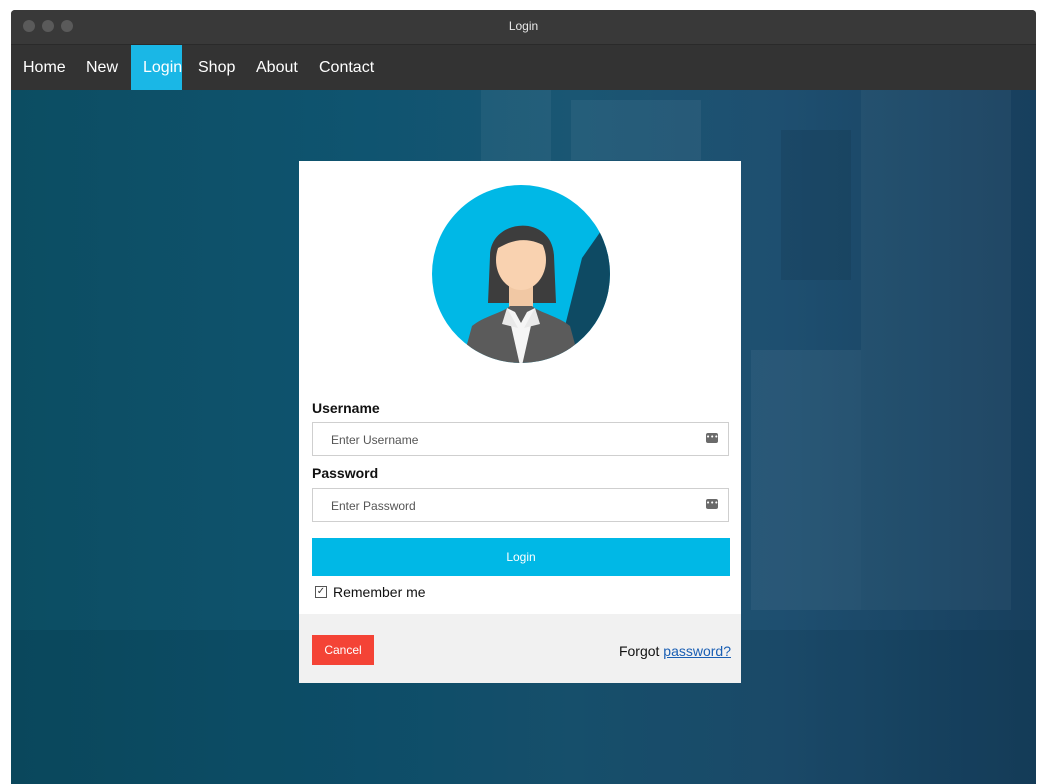 This screenshot has width=1049, height=784. I want to click on username-label: Username, so click(346, 408).